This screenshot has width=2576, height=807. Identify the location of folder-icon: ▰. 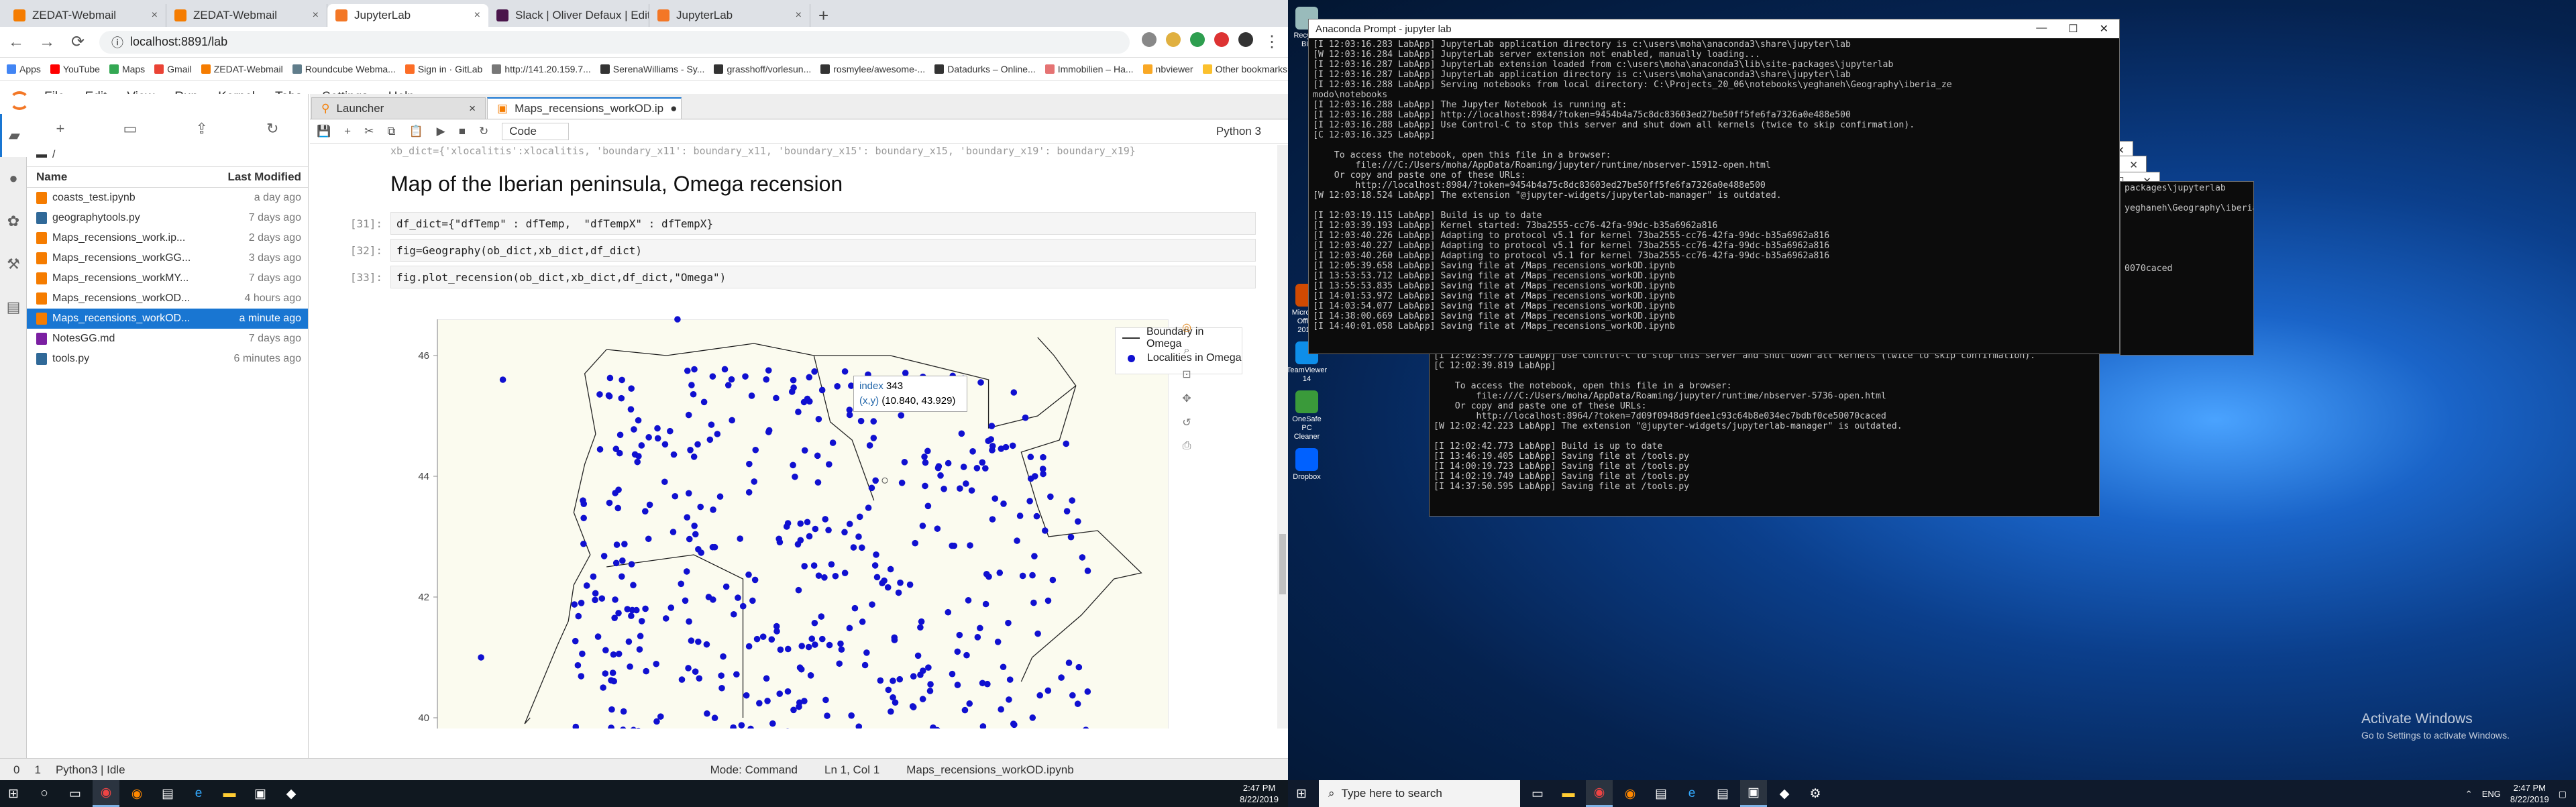
(13, 135).